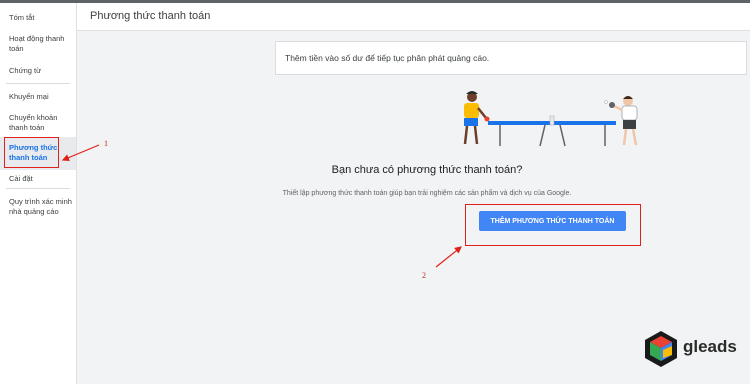  Describe the element at coordinates (41, 123) in the screenshot. I see `sidebar-item-payment-transfer: Chuyển khoản thanh toán` at that location.